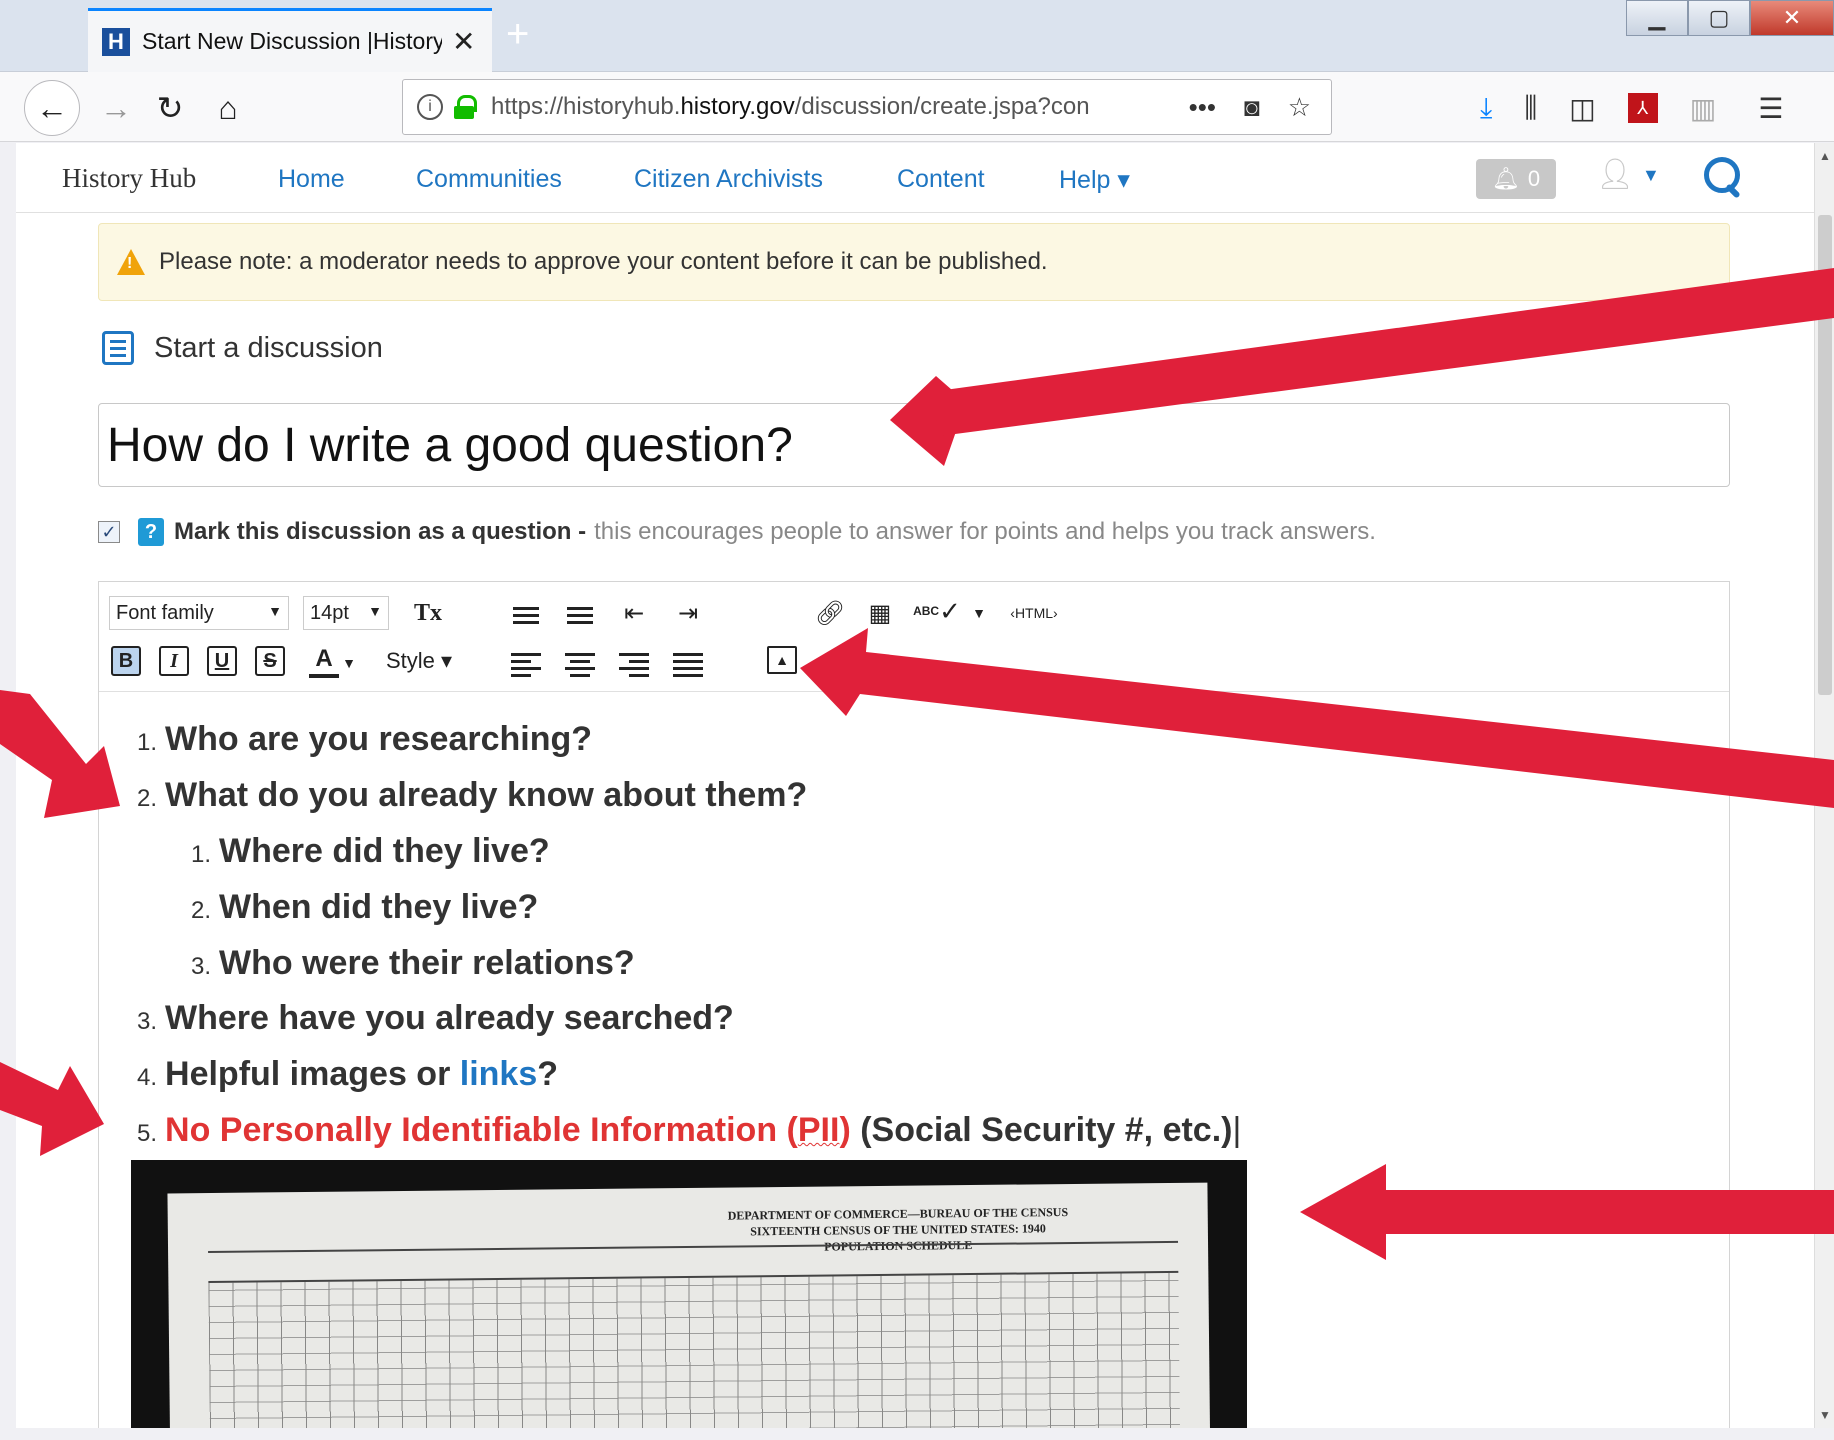  What do you see at coordinates (728, 179) in the screenshot?
I see `nav-citizen-archivists: Citizen Archivists` at bounding box center [728, 179].